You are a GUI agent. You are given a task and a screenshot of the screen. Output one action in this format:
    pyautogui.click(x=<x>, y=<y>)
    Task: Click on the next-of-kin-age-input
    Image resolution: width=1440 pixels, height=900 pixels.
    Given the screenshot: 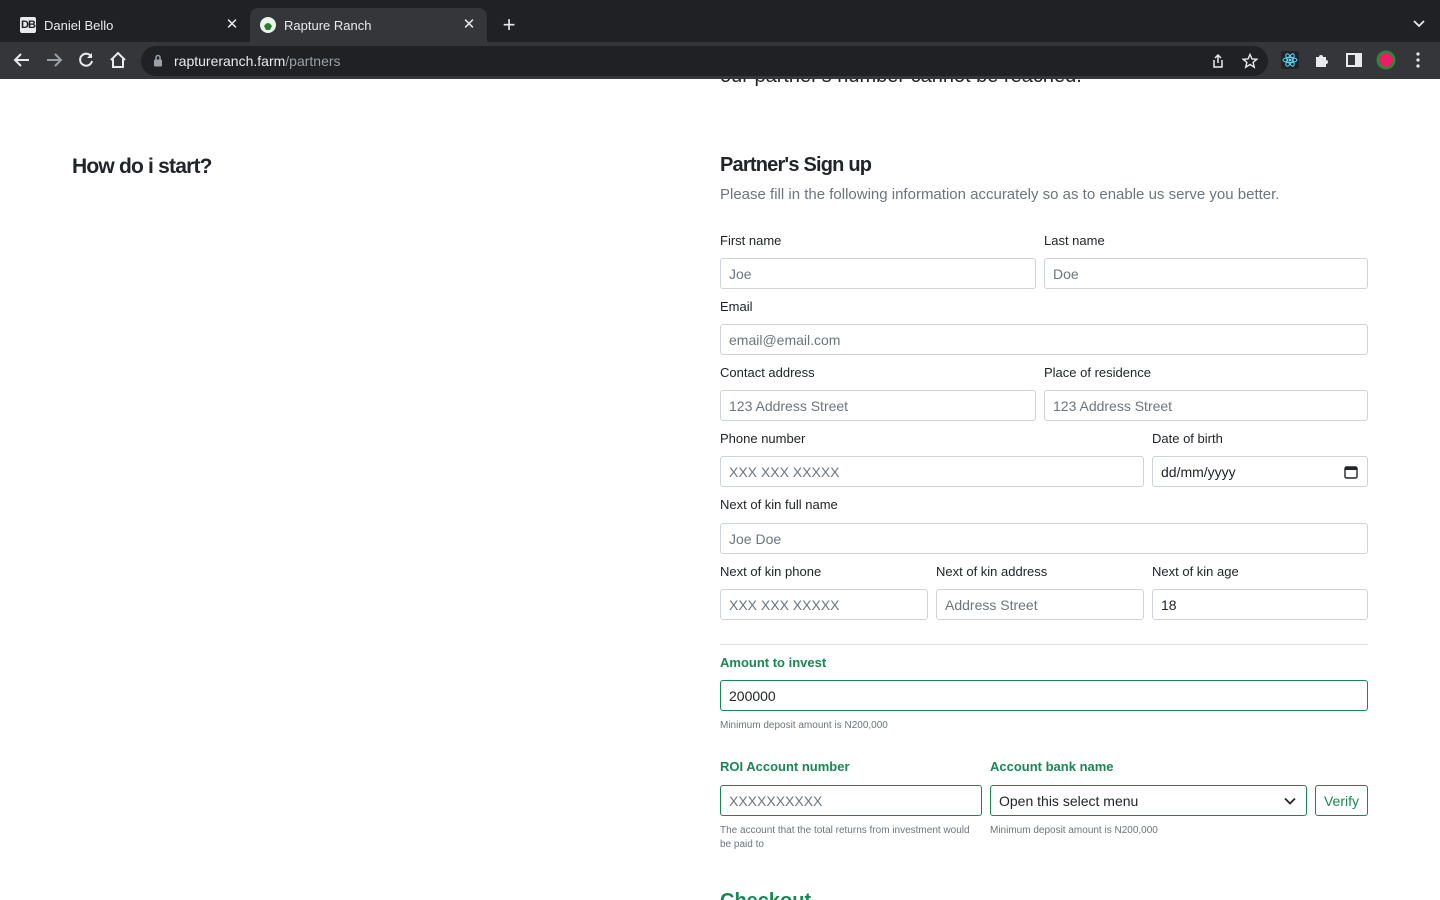 What is the action you would take?
    pyautogui.click(x=1260, y=604)
    